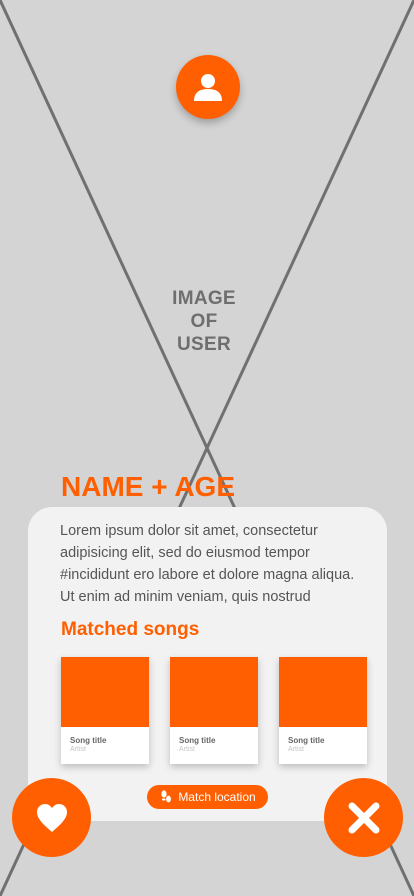  I want to click on heart-icon, so click(51, 817).